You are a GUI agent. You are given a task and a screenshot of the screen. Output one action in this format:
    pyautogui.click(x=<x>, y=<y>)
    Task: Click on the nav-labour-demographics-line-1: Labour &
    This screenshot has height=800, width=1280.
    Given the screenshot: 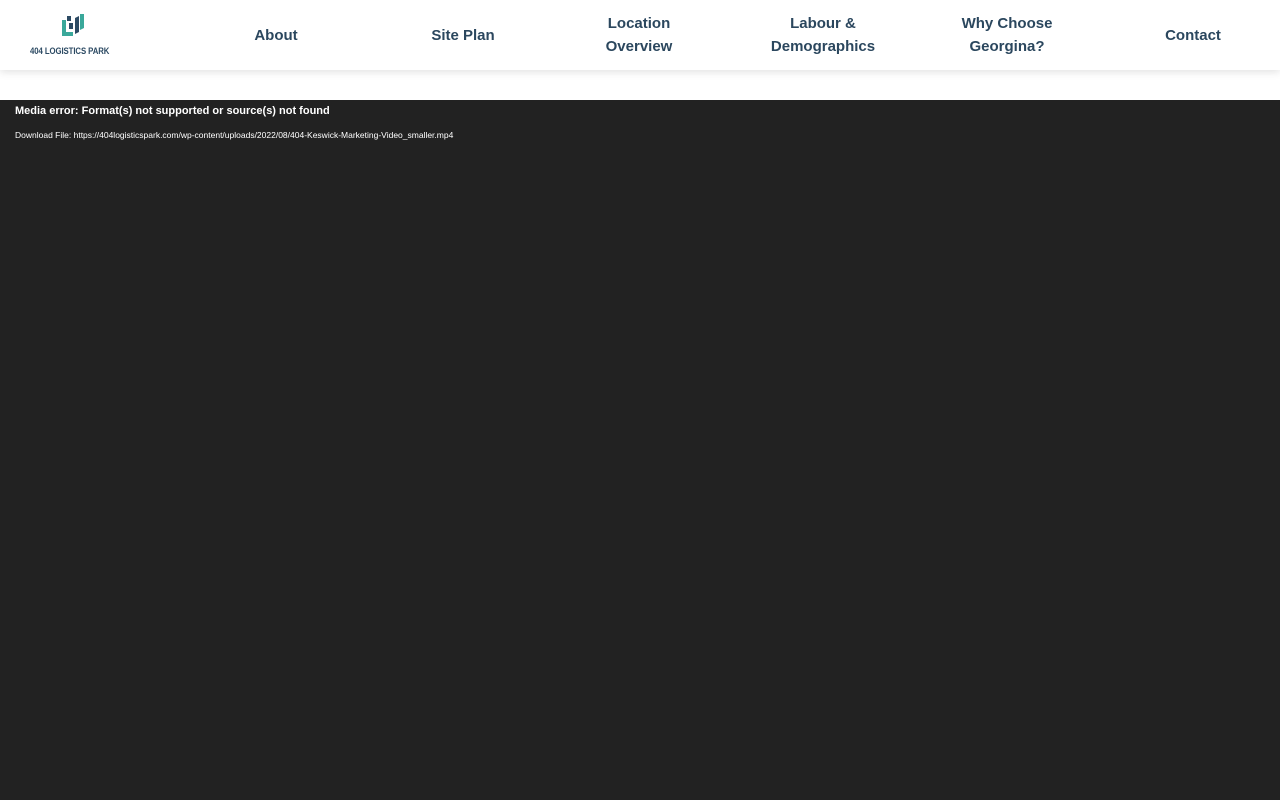 What is the action you would take?
    pyautogui.click(x=823, y=23)
    